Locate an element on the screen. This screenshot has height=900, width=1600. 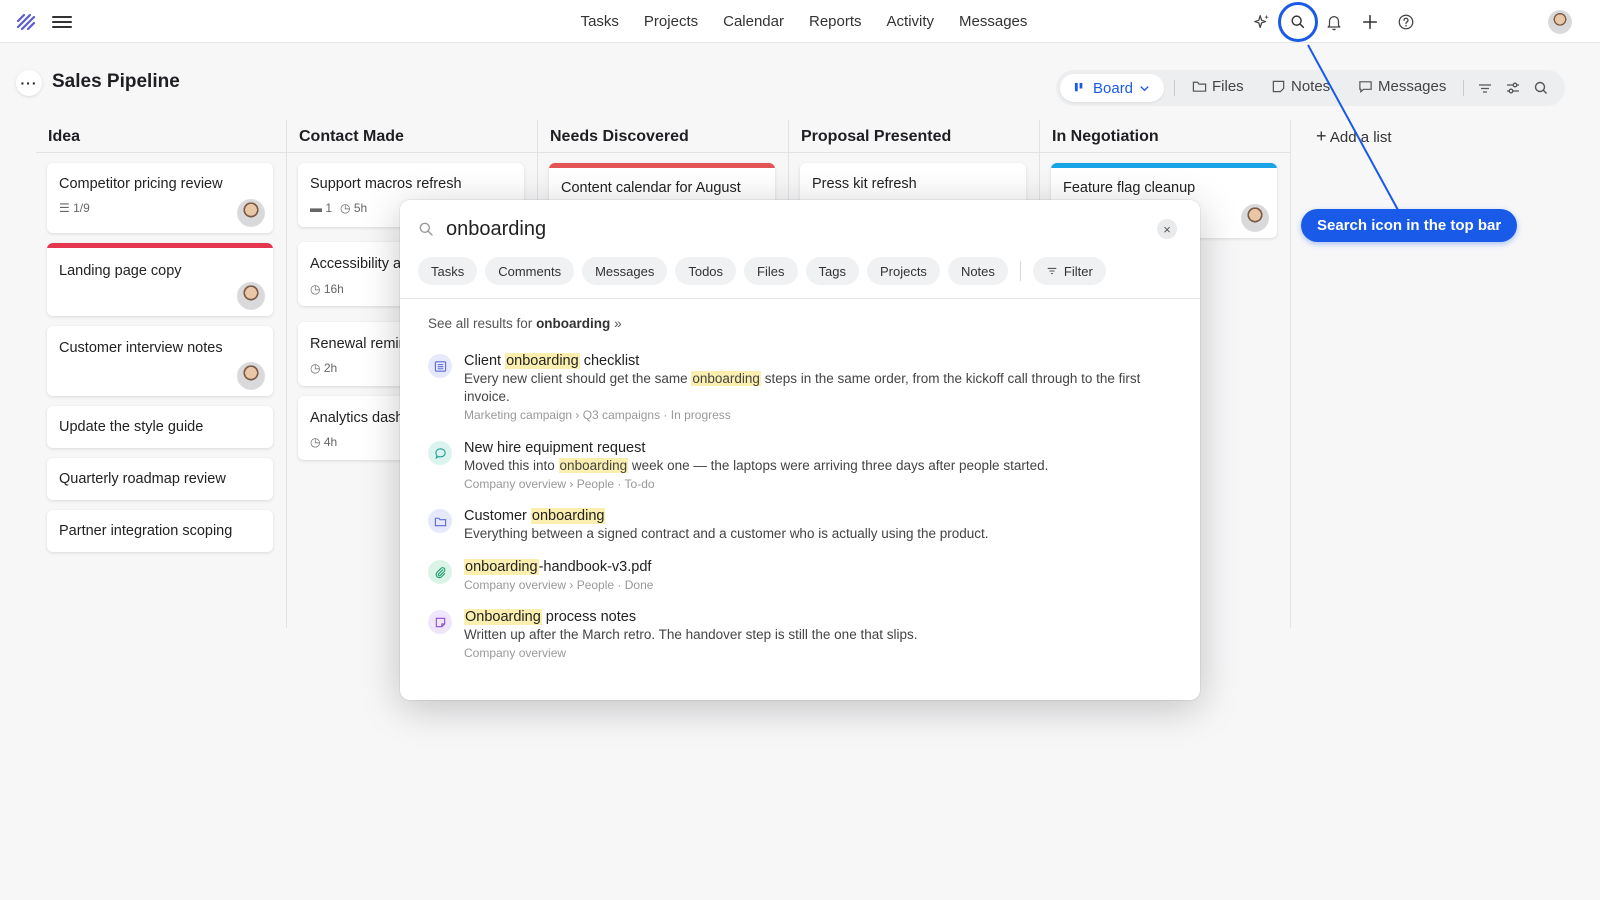
hamburger-menu-icon is located at coordinates (62, 22).